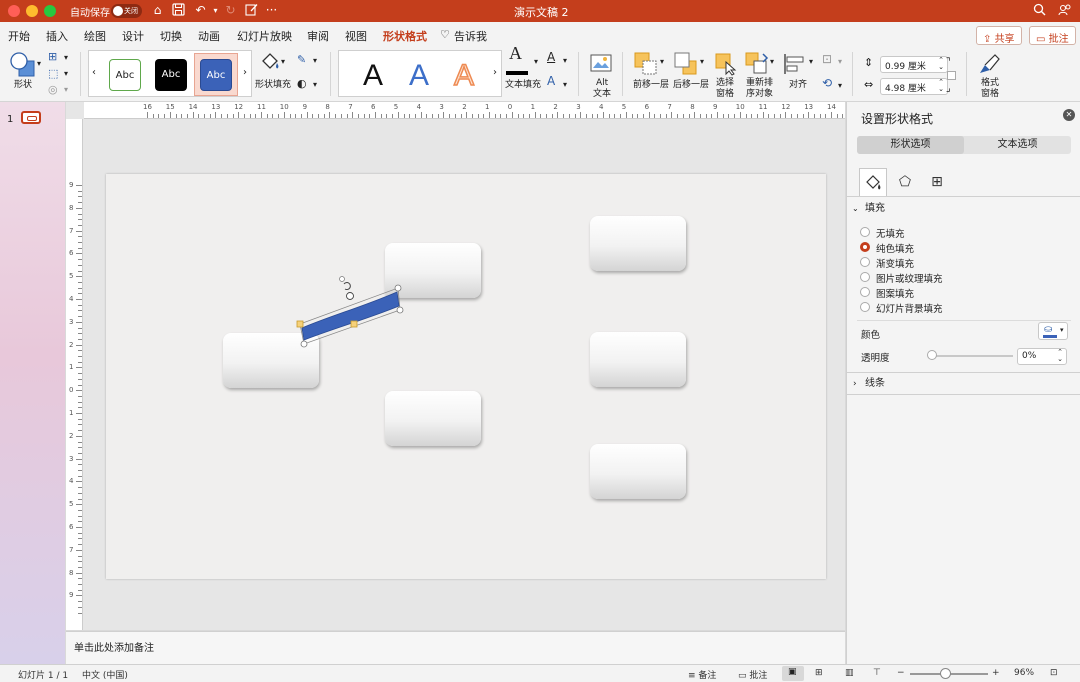 The image size is (1080, 682). What do you see at coordinates (1042, 356) in the screenshot?
I see `transparency-input: 0% ⌃ ⌄` at bounding box center [1042, 356].